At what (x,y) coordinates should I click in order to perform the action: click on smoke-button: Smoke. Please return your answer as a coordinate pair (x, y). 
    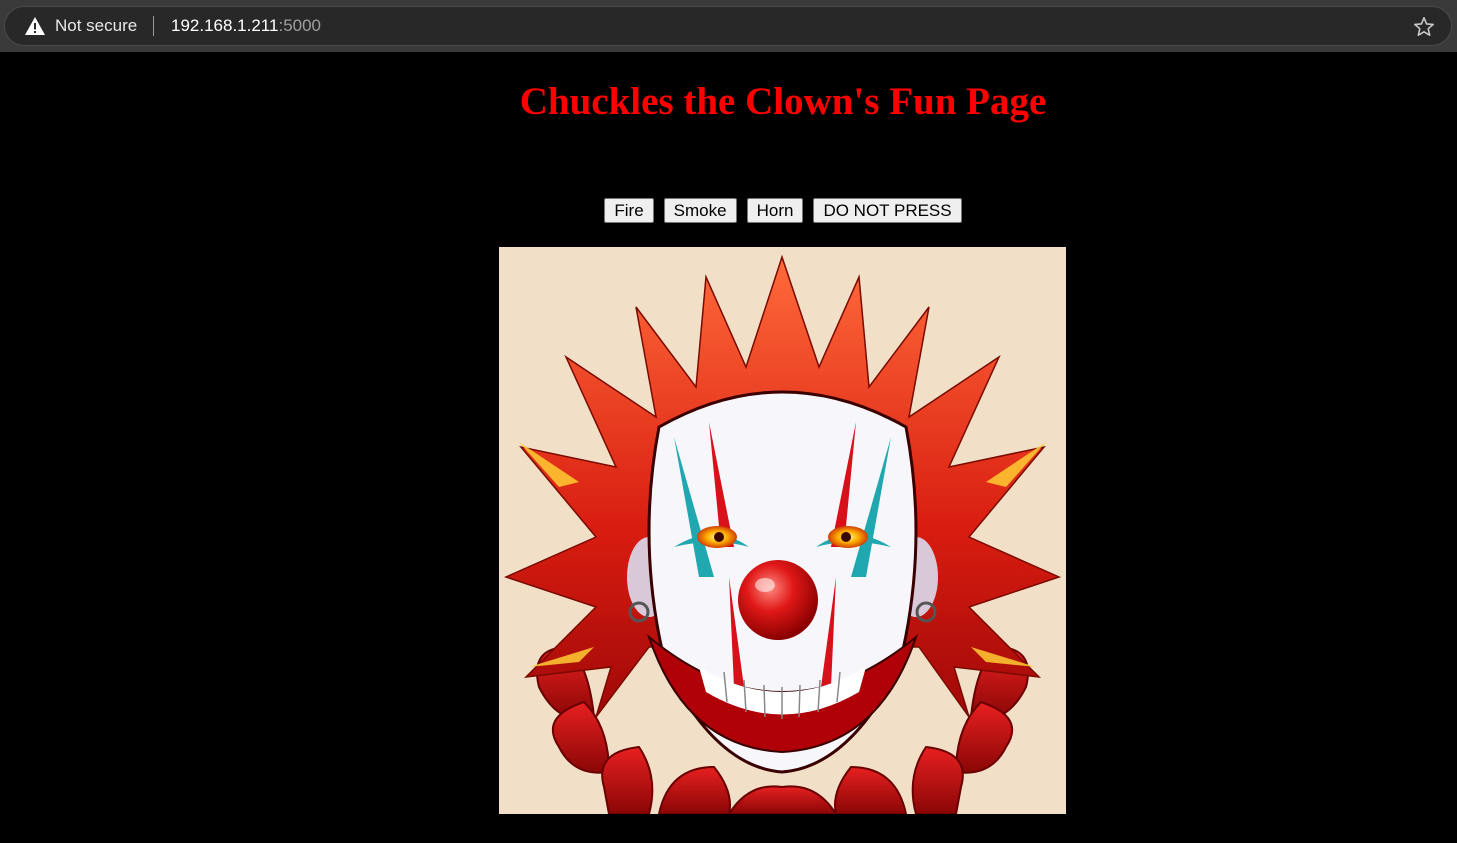
    Looking at the image, I should click on (700, 210).